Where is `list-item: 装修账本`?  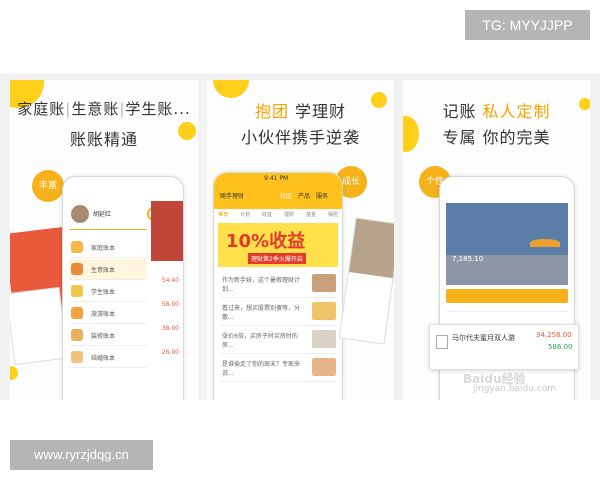
list-item: 装修账本 is located at coordinates (108, 335).